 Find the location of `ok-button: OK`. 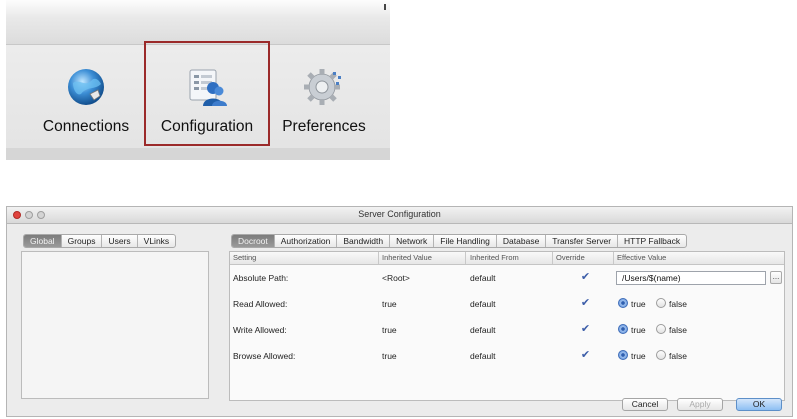

ok-button: OK is located at coordinates (759, 404).